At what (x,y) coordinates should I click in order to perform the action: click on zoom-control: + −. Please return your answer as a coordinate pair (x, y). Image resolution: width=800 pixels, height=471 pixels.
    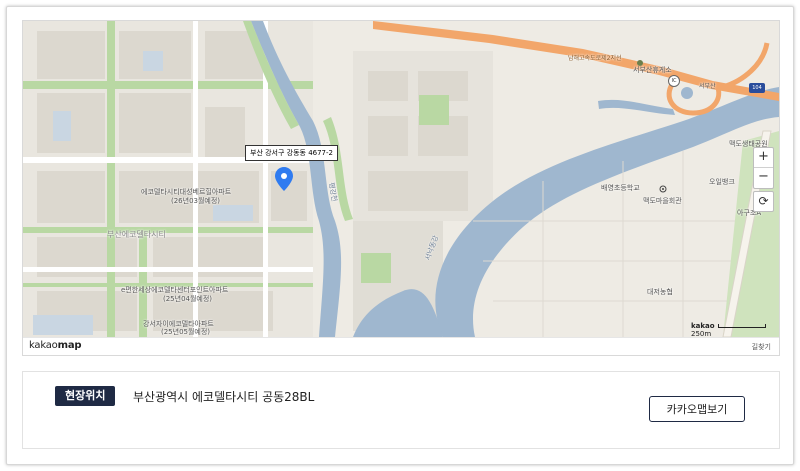
    Looking at the image, I should click on (763, 168).